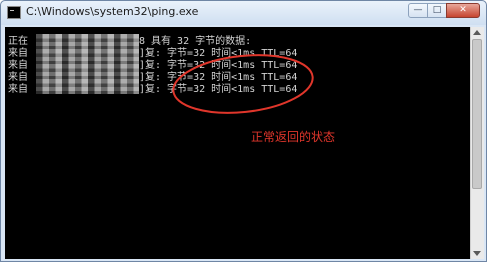  Describe the element at coordinates (112, 11) in the screenshot. I see `window-title: C:\Windows\system32\ping.exe` at that location.